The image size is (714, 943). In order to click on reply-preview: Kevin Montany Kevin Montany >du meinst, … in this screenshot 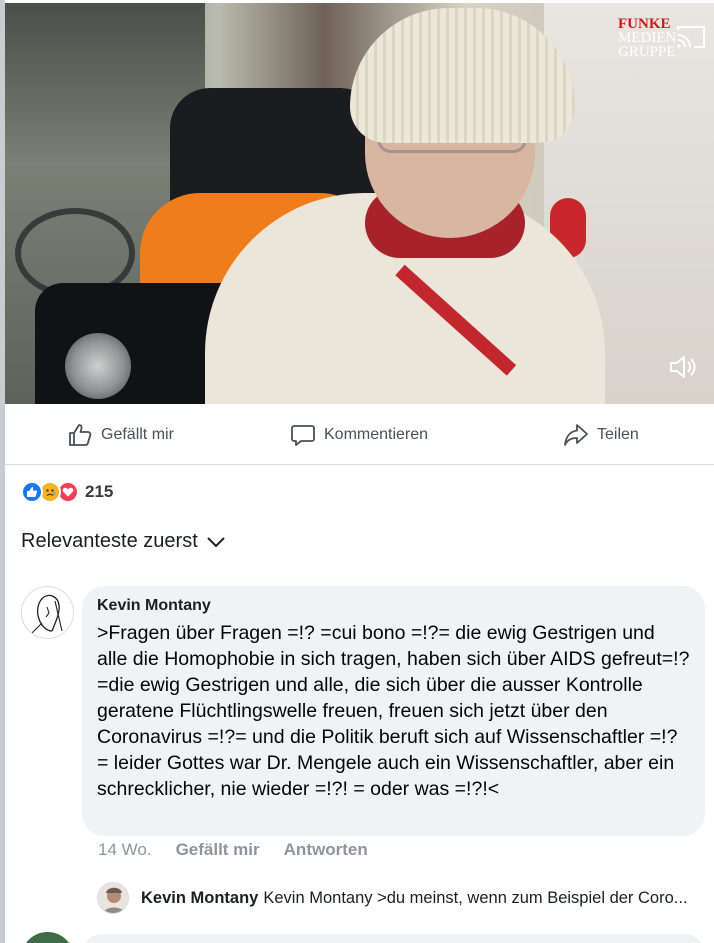, I will do `click(401, 898)`.